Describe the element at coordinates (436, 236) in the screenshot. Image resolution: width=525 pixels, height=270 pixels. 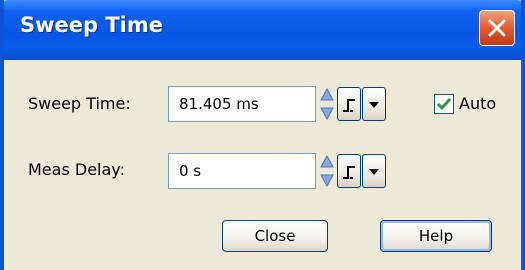
I see `help-button: Help` at that location.